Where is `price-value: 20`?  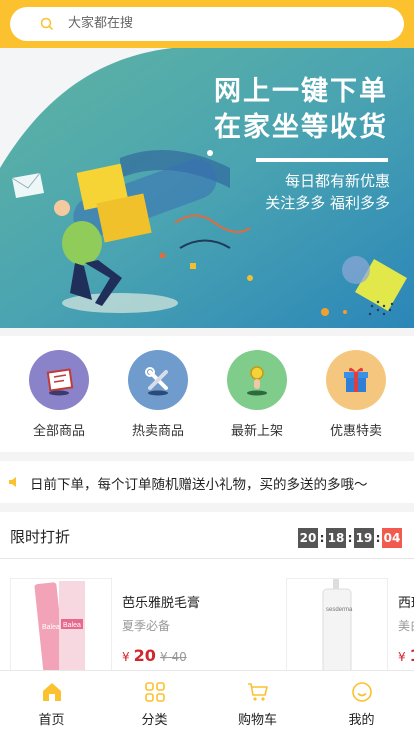
price-value: 20 is located at coordinates (144, 655).